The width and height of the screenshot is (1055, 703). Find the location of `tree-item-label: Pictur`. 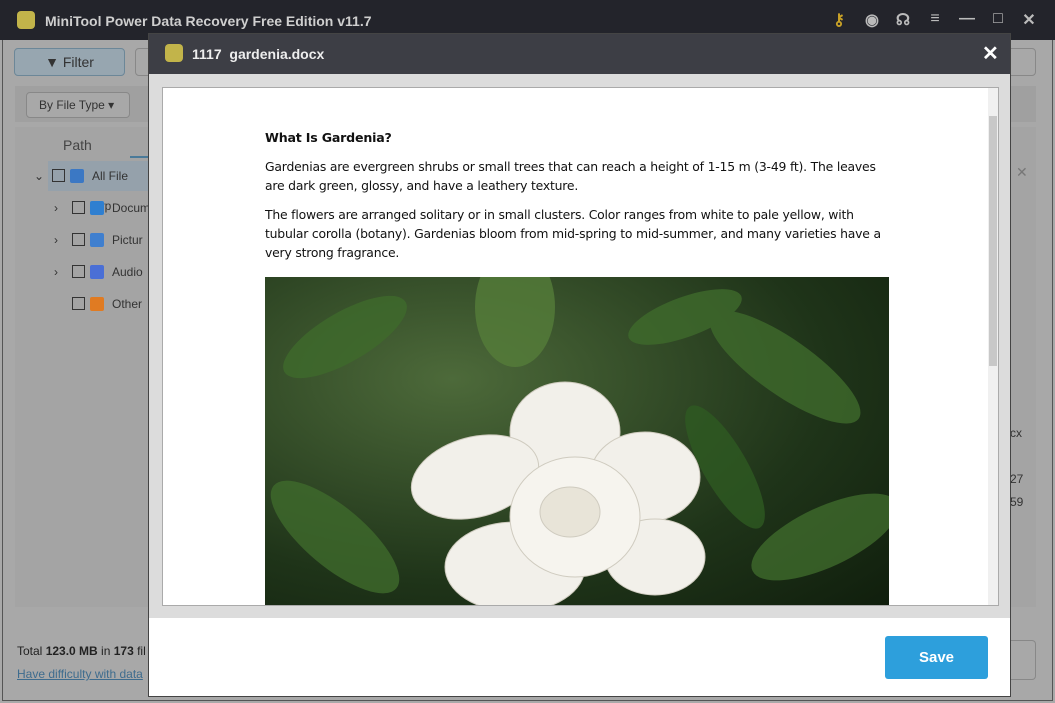

tree-item-label: Pictur is located at coordinates (127, 240).